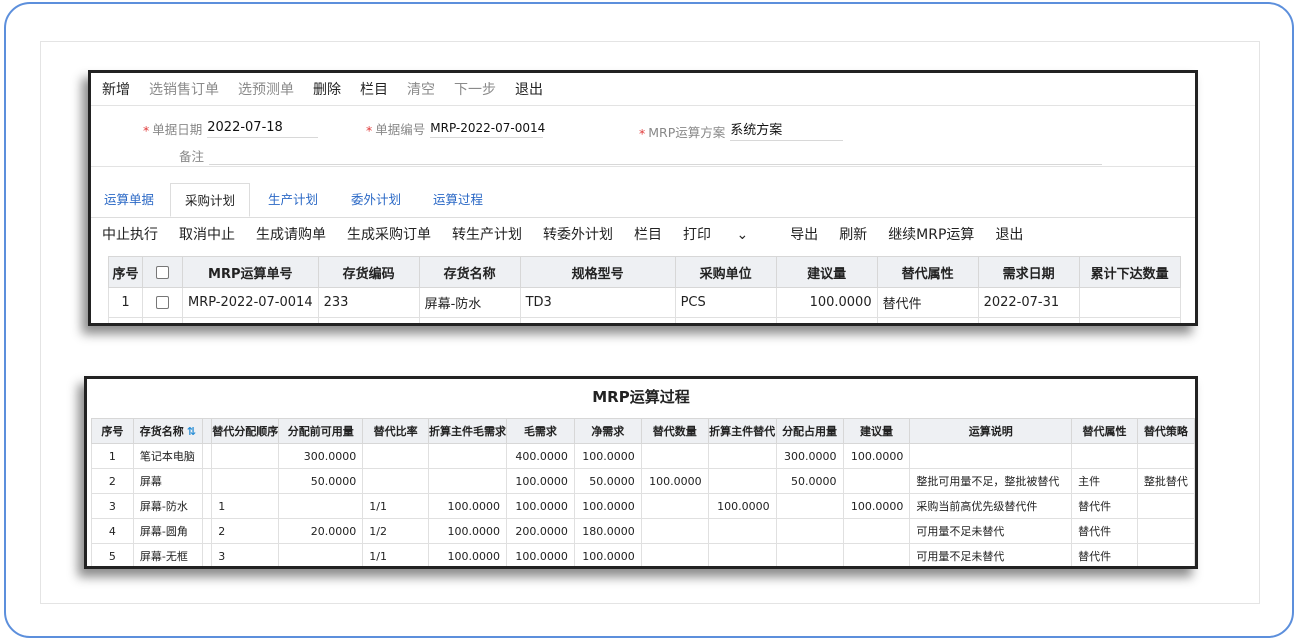 The image size is (1300, 643). What do you see at coordinates (469, 272) in the screenshot?
I see `col-header: 存货名称` at bounding box center [469, 272].